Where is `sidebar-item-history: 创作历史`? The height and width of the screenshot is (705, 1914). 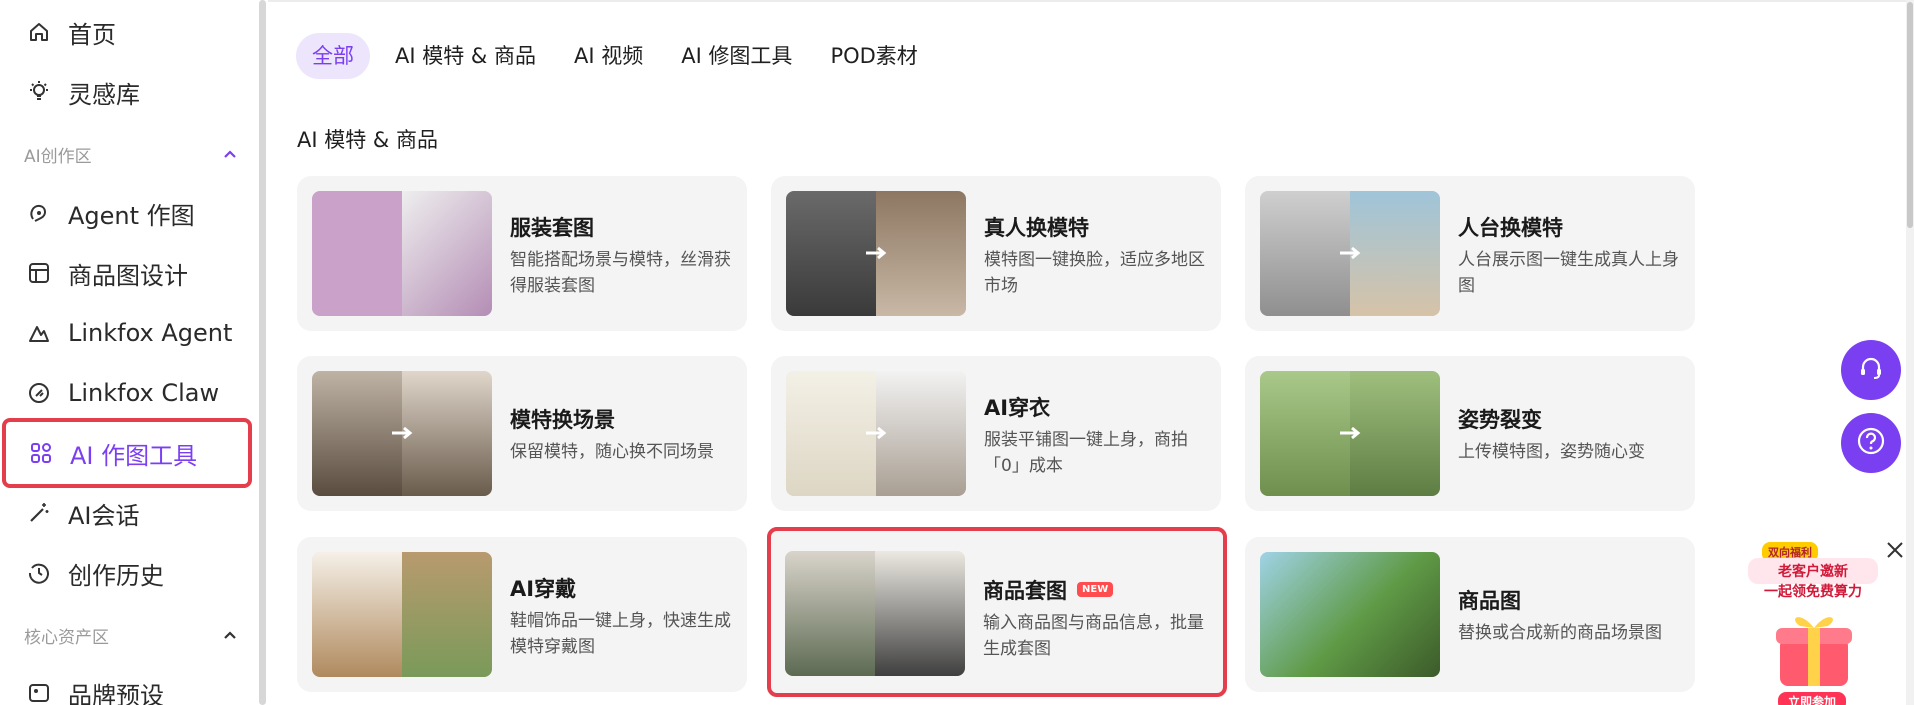
sidebar-item-history: 创作历史 is located at coordinates (125, 573).